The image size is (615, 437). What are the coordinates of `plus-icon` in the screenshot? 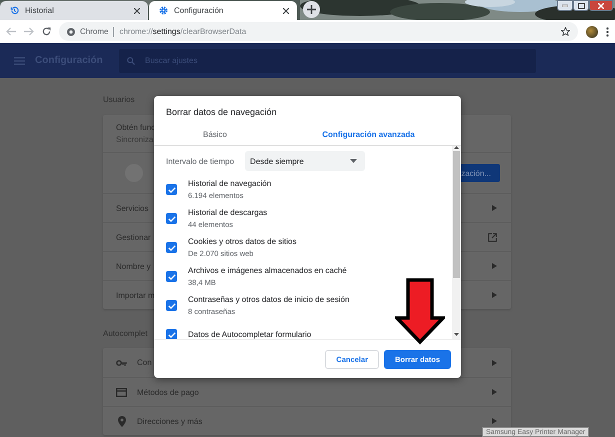 It's located at (311, 9).